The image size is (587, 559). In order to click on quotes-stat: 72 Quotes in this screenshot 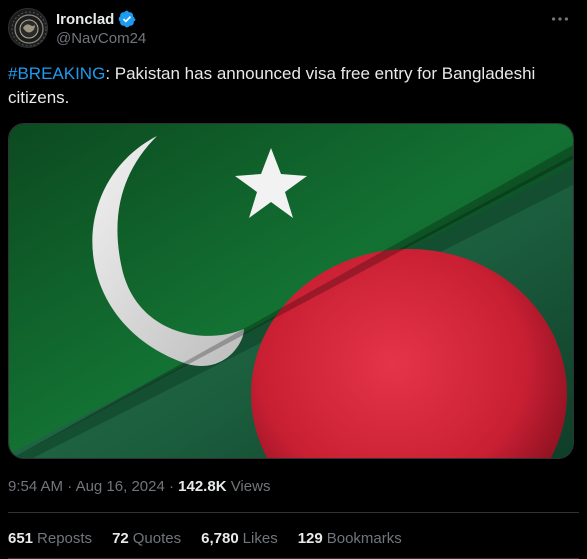, I will do `click(146, 538)`.